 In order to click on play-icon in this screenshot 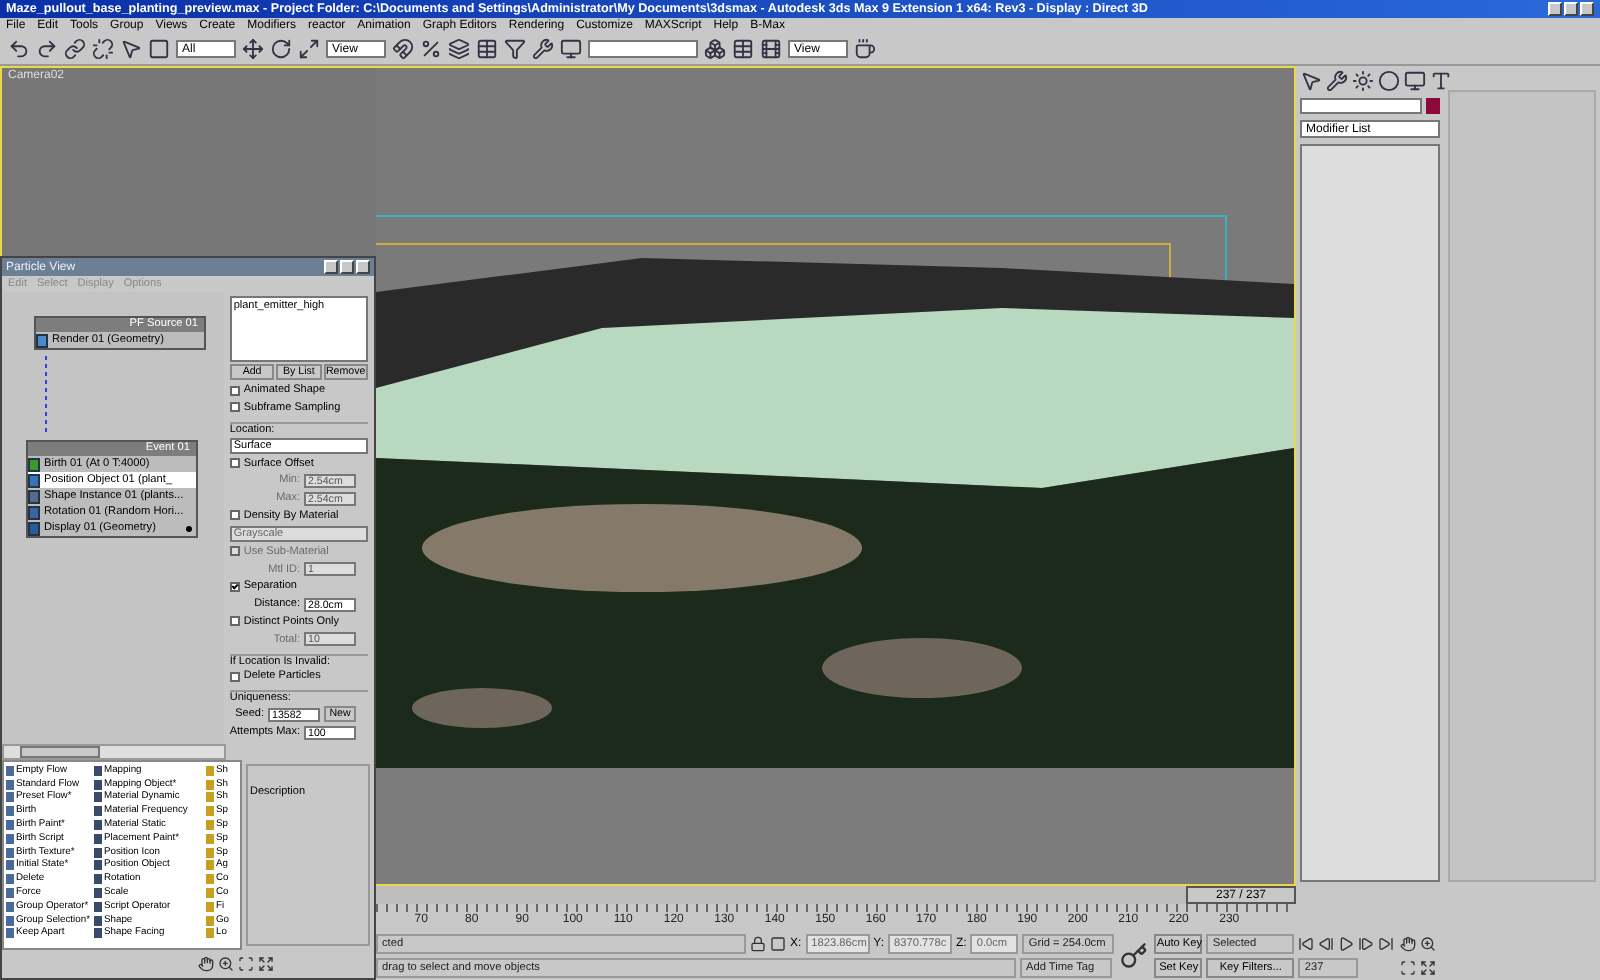, I will do `click(1346, 943)`.